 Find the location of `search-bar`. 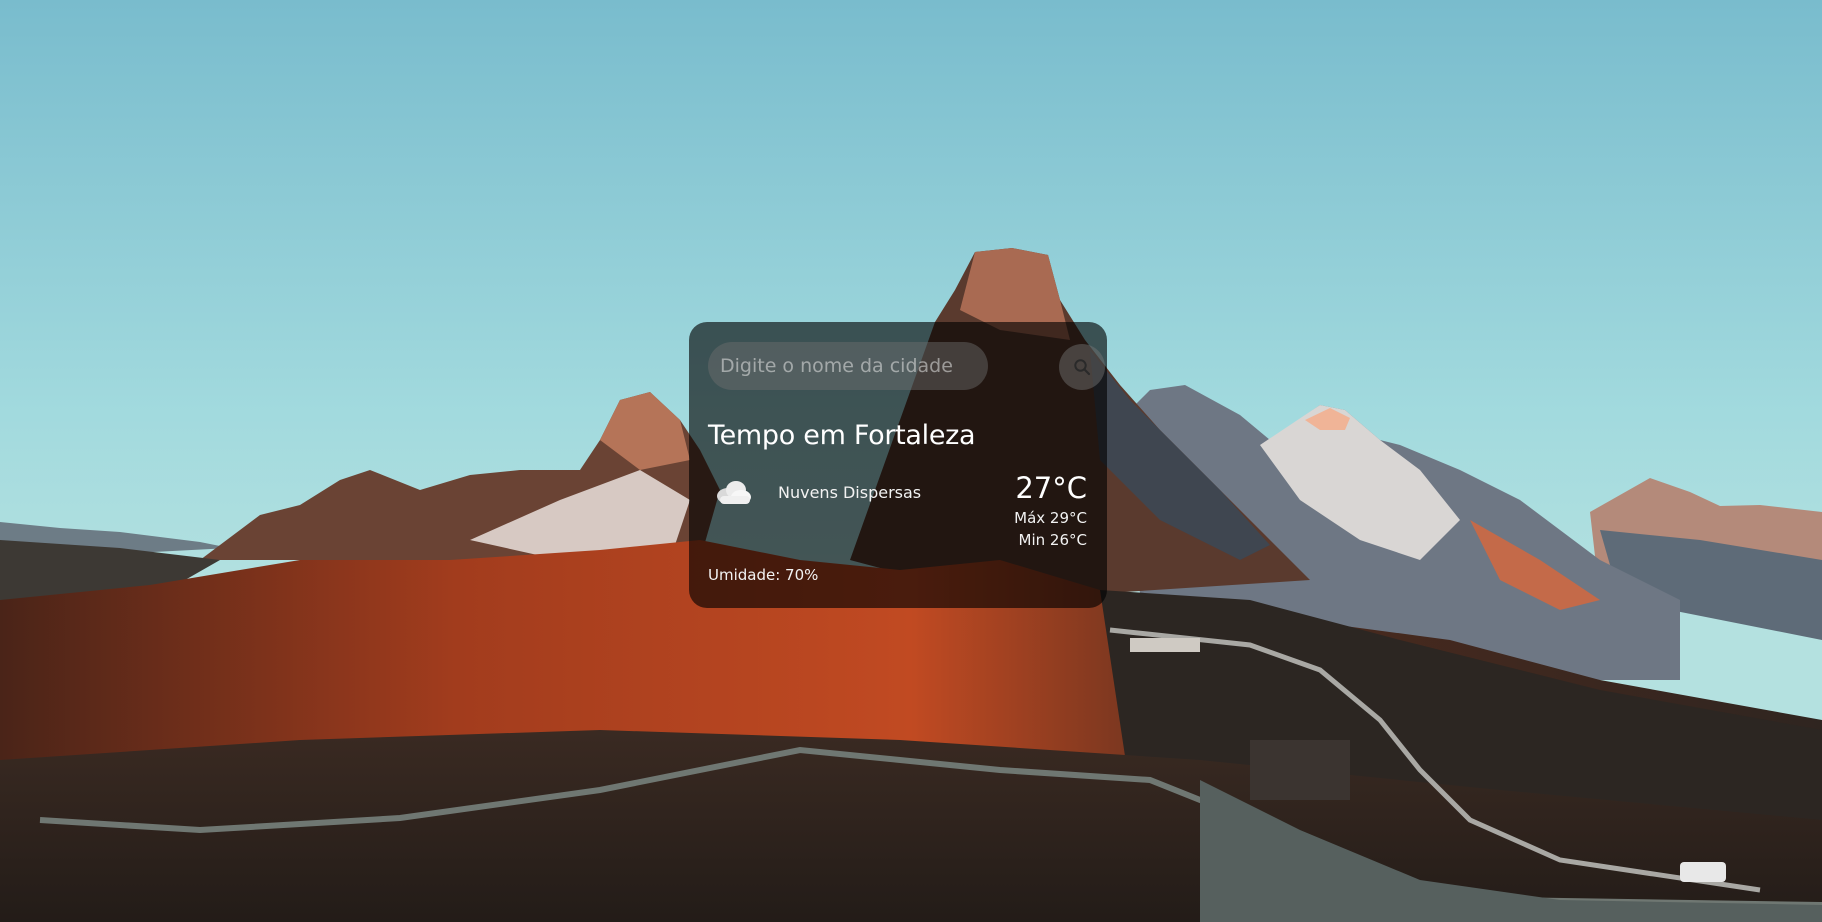

search-bar is located at coordinates (906, 367).